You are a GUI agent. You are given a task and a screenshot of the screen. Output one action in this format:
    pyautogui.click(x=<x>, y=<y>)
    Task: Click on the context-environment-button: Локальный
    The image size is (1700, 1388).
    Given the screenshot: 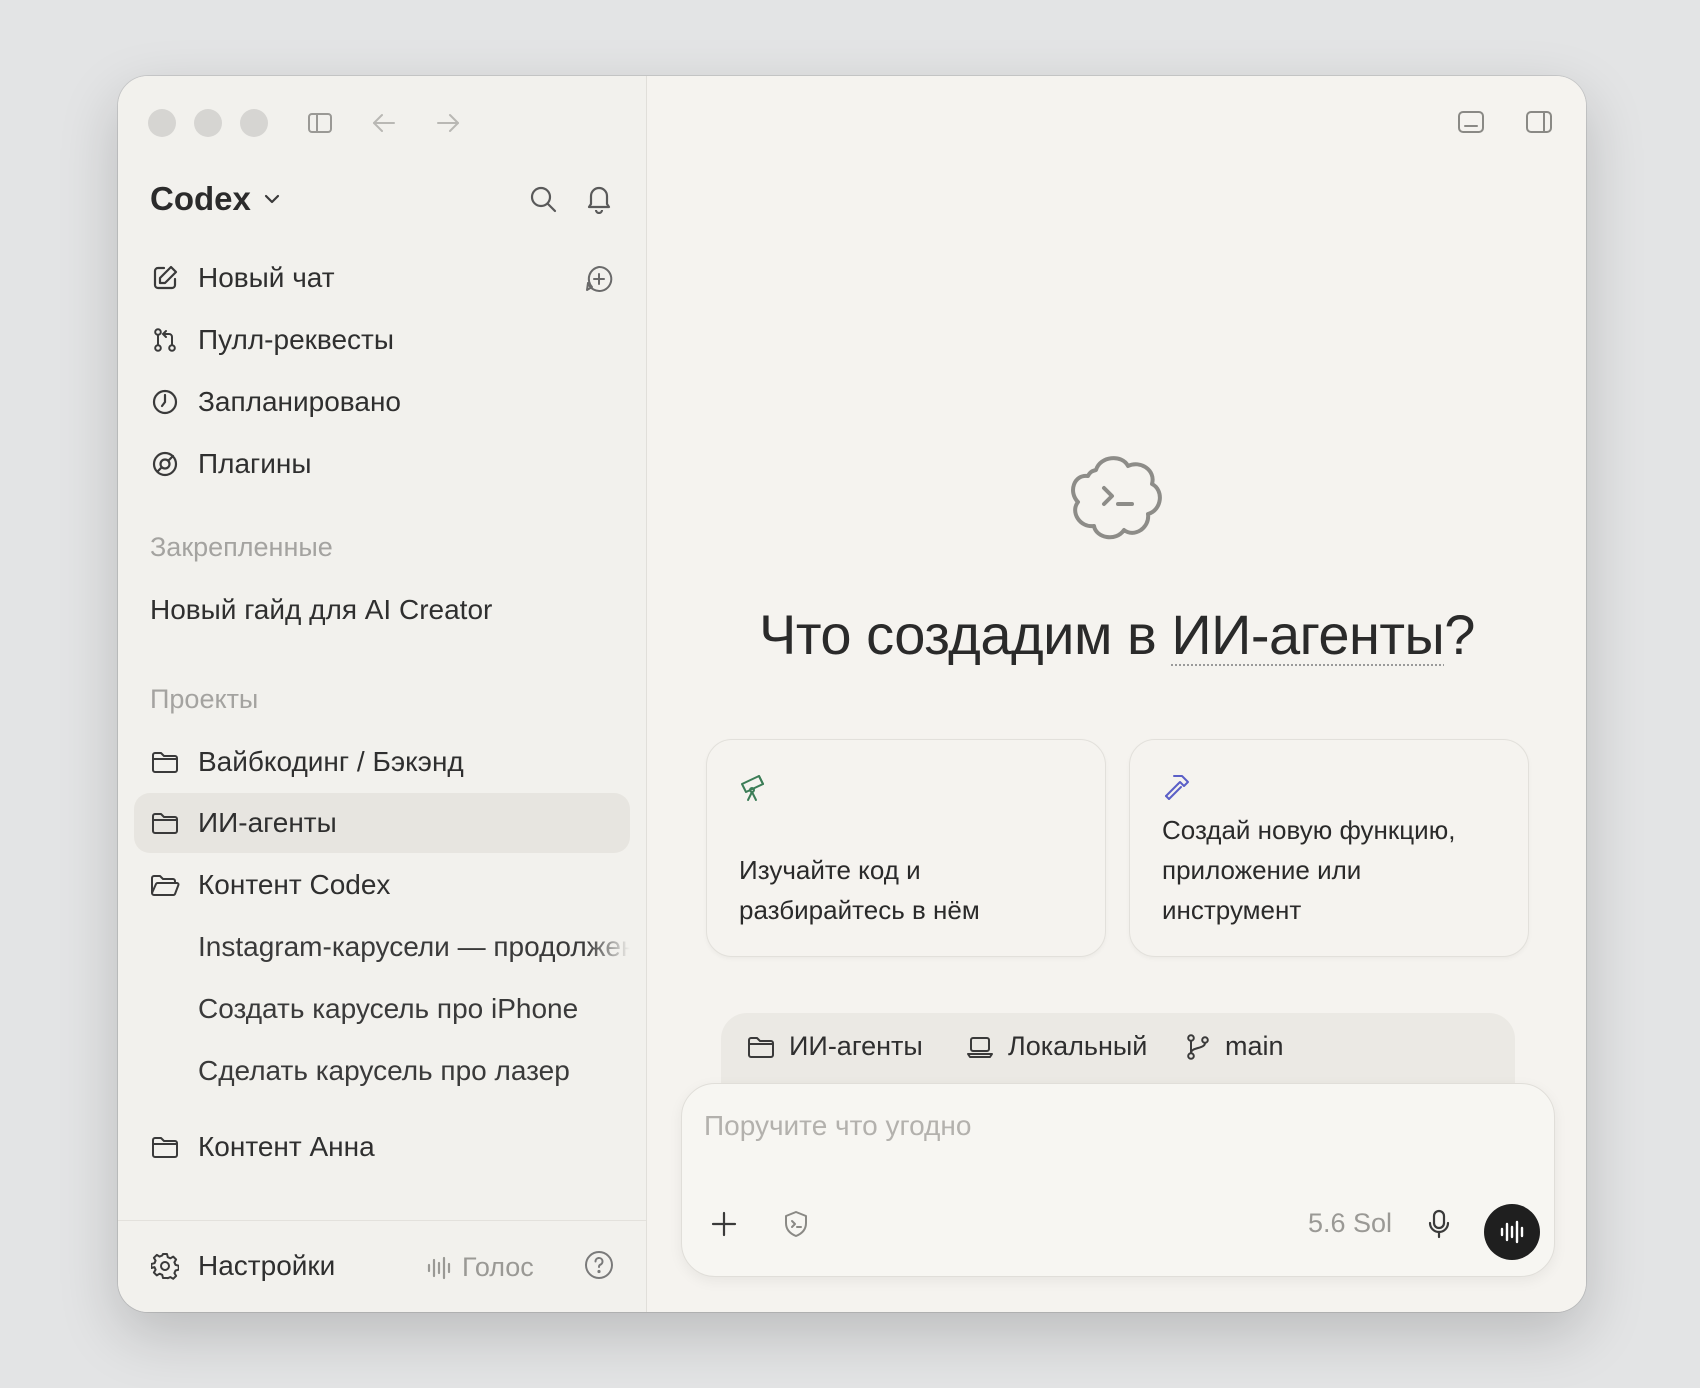 What is the action you would take?
    pyautogui.click(x=1056, y=1046)
    